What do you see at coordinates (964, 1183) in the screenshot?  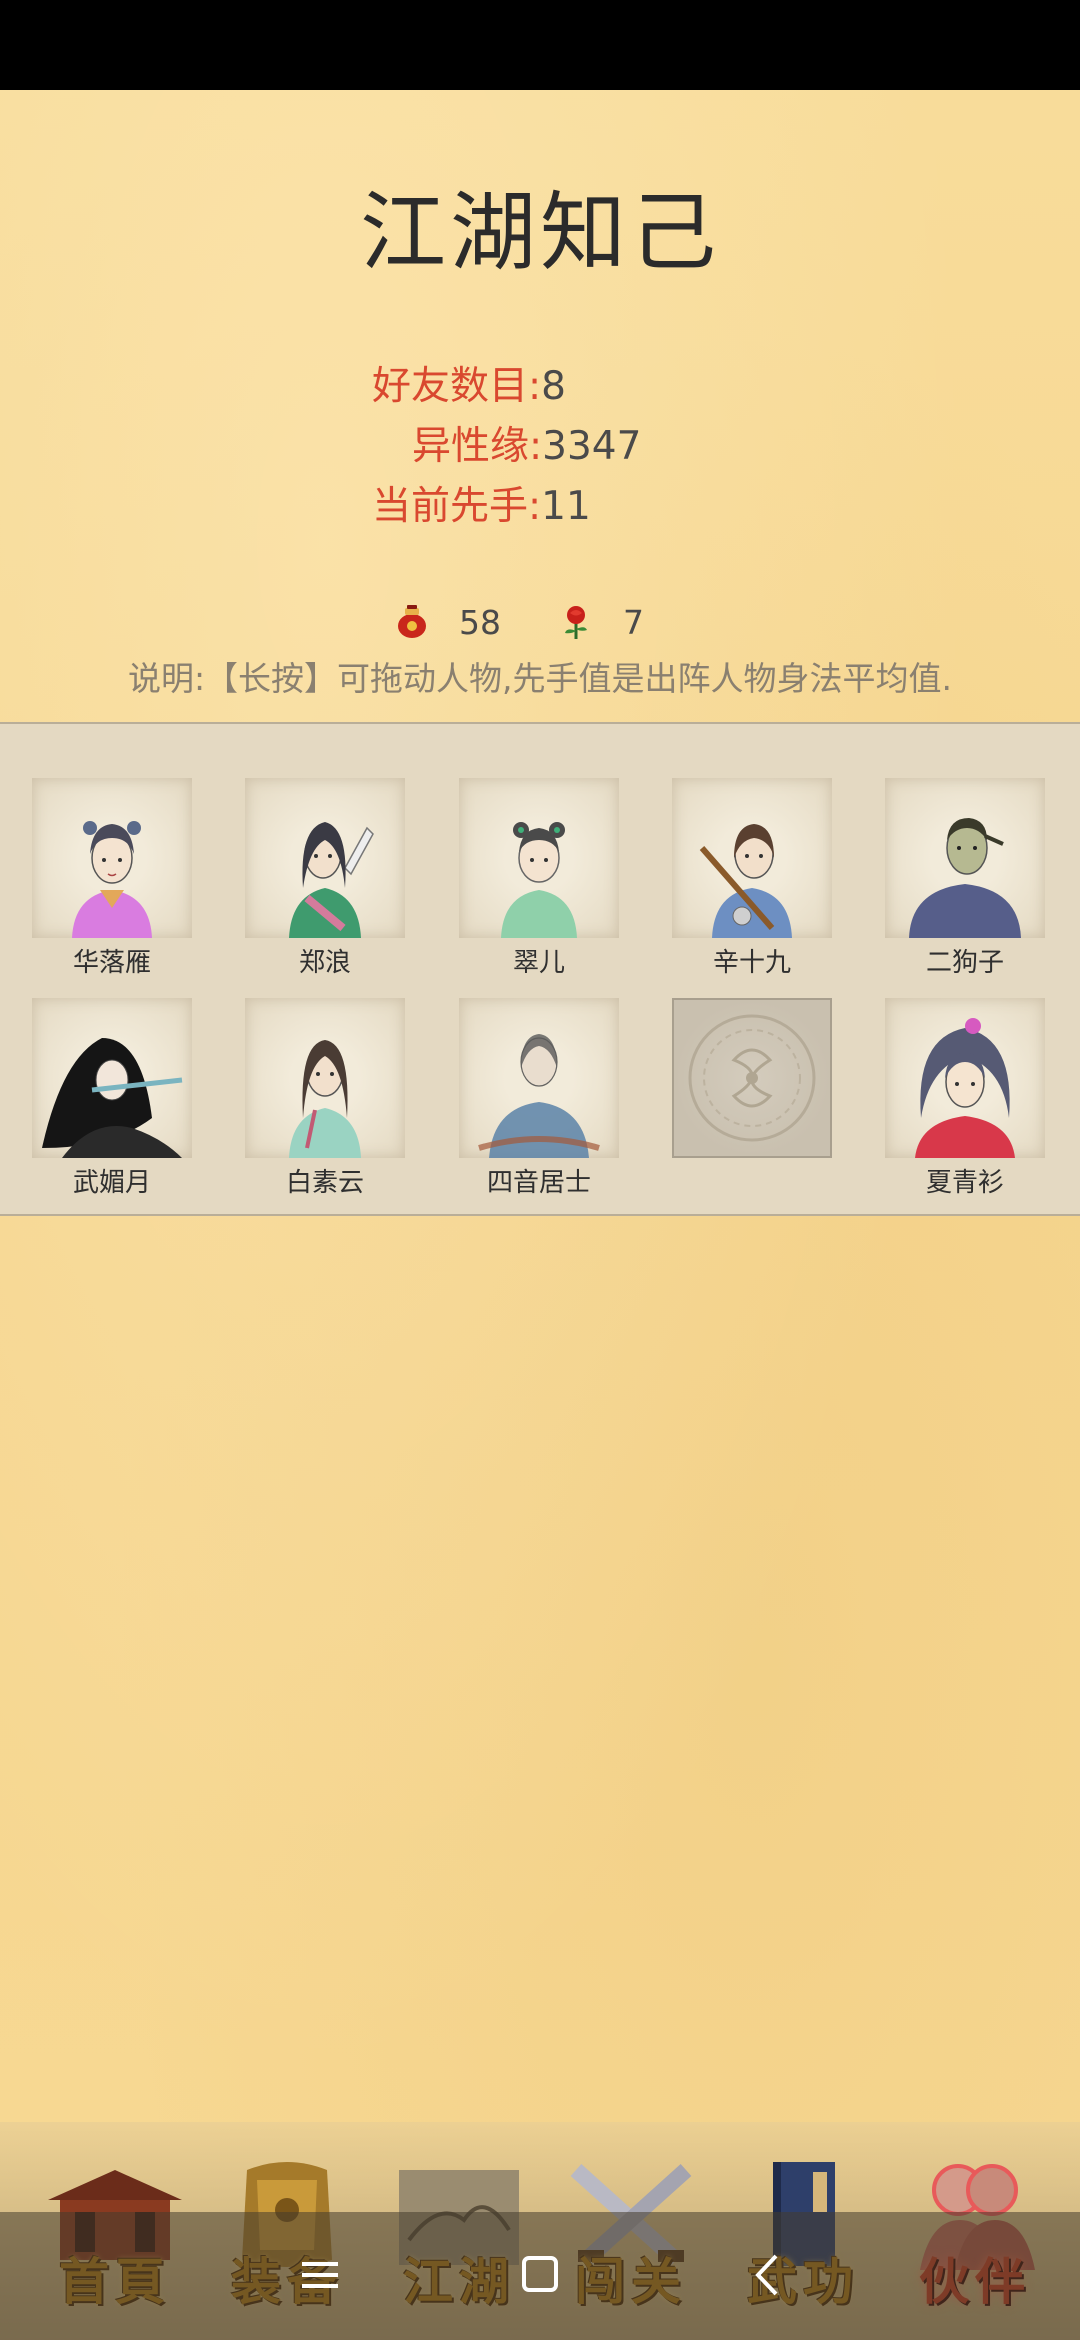 I see `character-name: 夏青衫` at bounding box center [964, 1183].